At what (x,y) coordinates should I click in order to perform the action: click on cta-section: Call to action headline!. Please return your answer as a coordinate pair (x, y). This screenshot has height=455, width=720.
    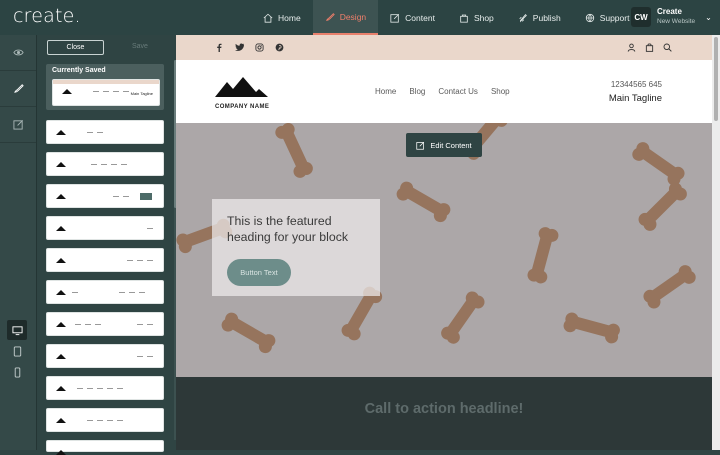
    Looking at the image, I should click on (444, 413).